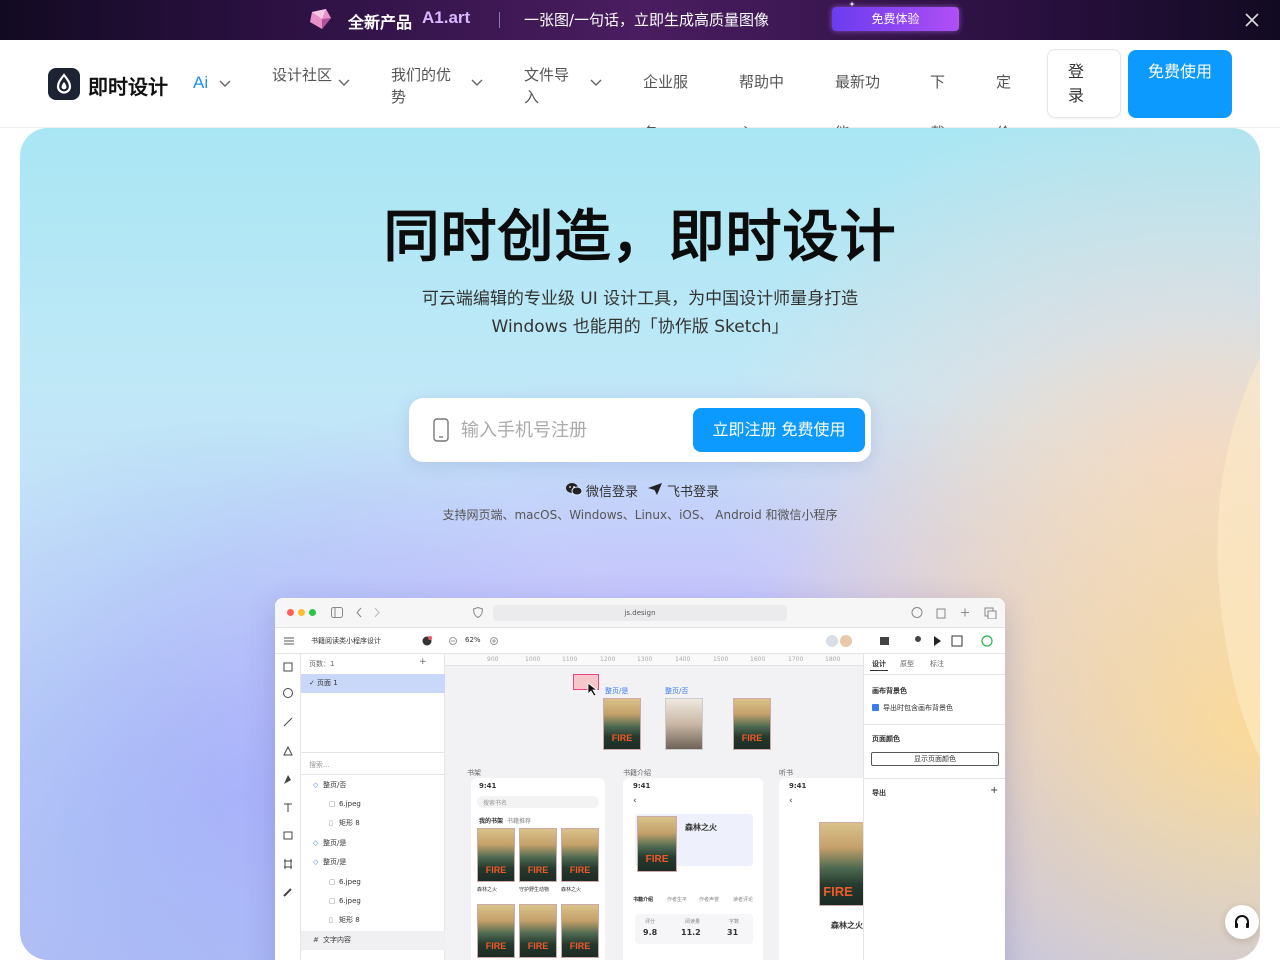 The height and width of the screenshot is (960, 1280). Describe the element at coordinates (743, 899) in the screenshot. I see `book-tab: 读者评论` at that location.